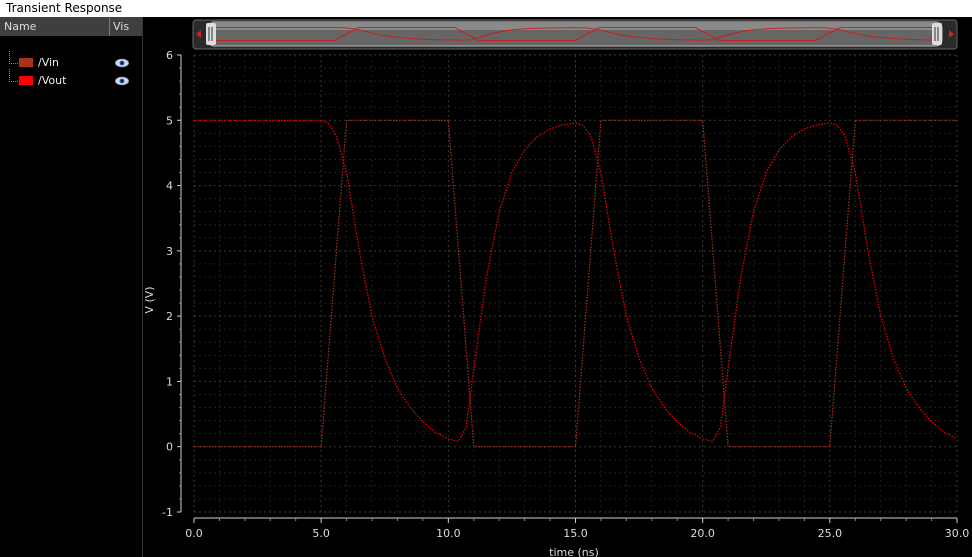 The height and width of the screenshot is (557, 972). I want to click on vin-color-swatch, so click(26, 62).